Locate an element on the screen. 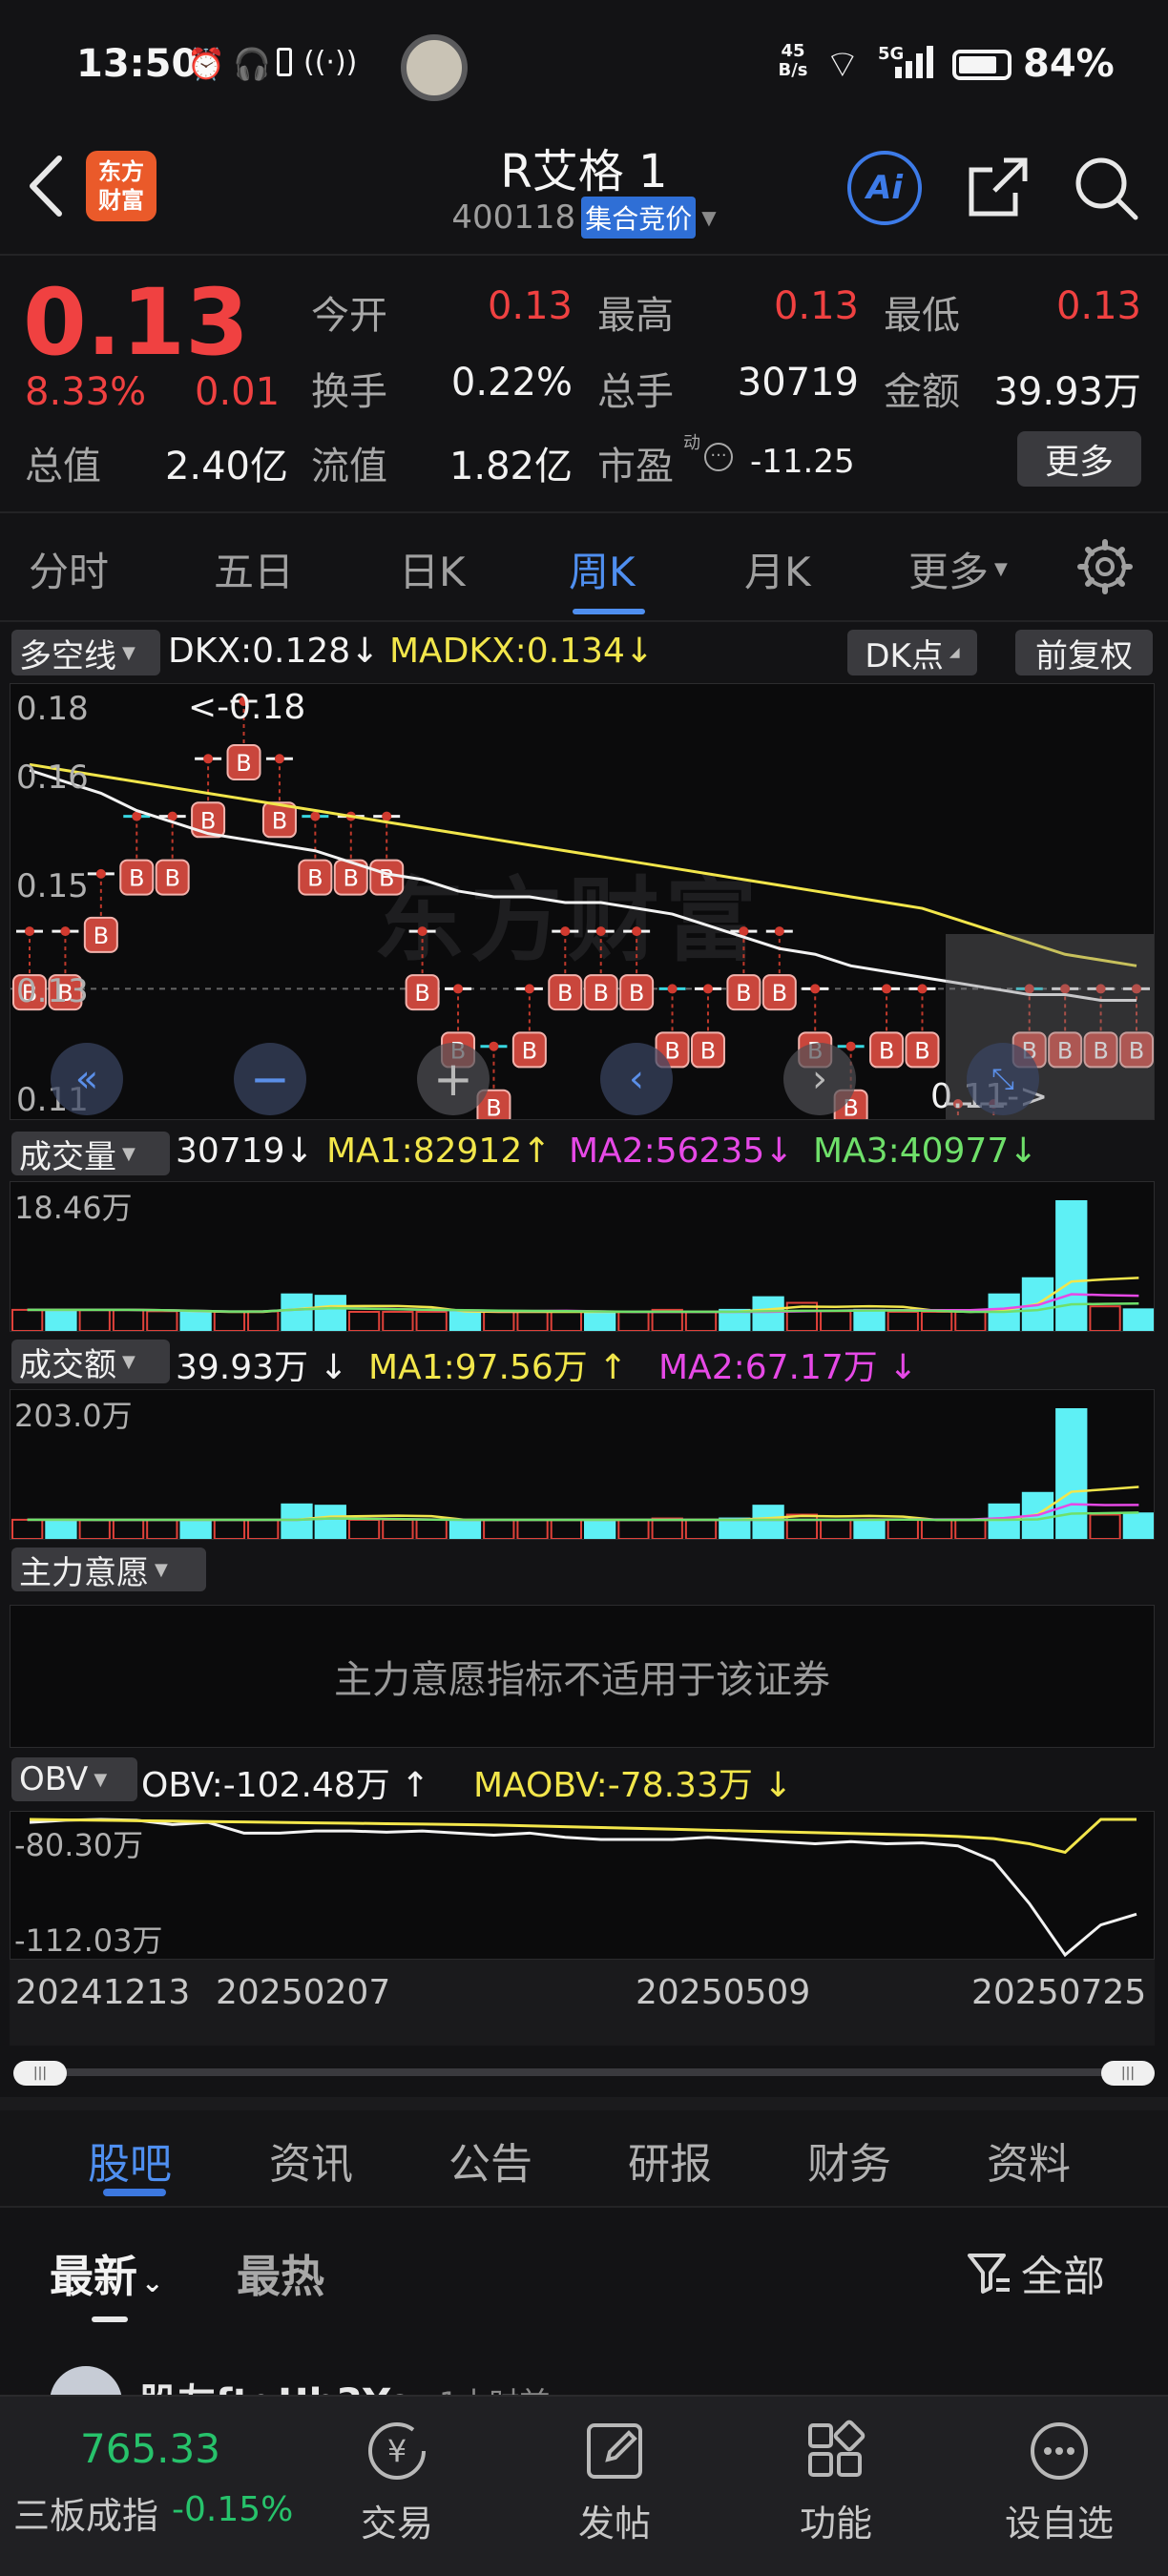 This screenshot has width=1168, height=2576. tab-guba: 股吧 is located at coordinates (130, 2160).